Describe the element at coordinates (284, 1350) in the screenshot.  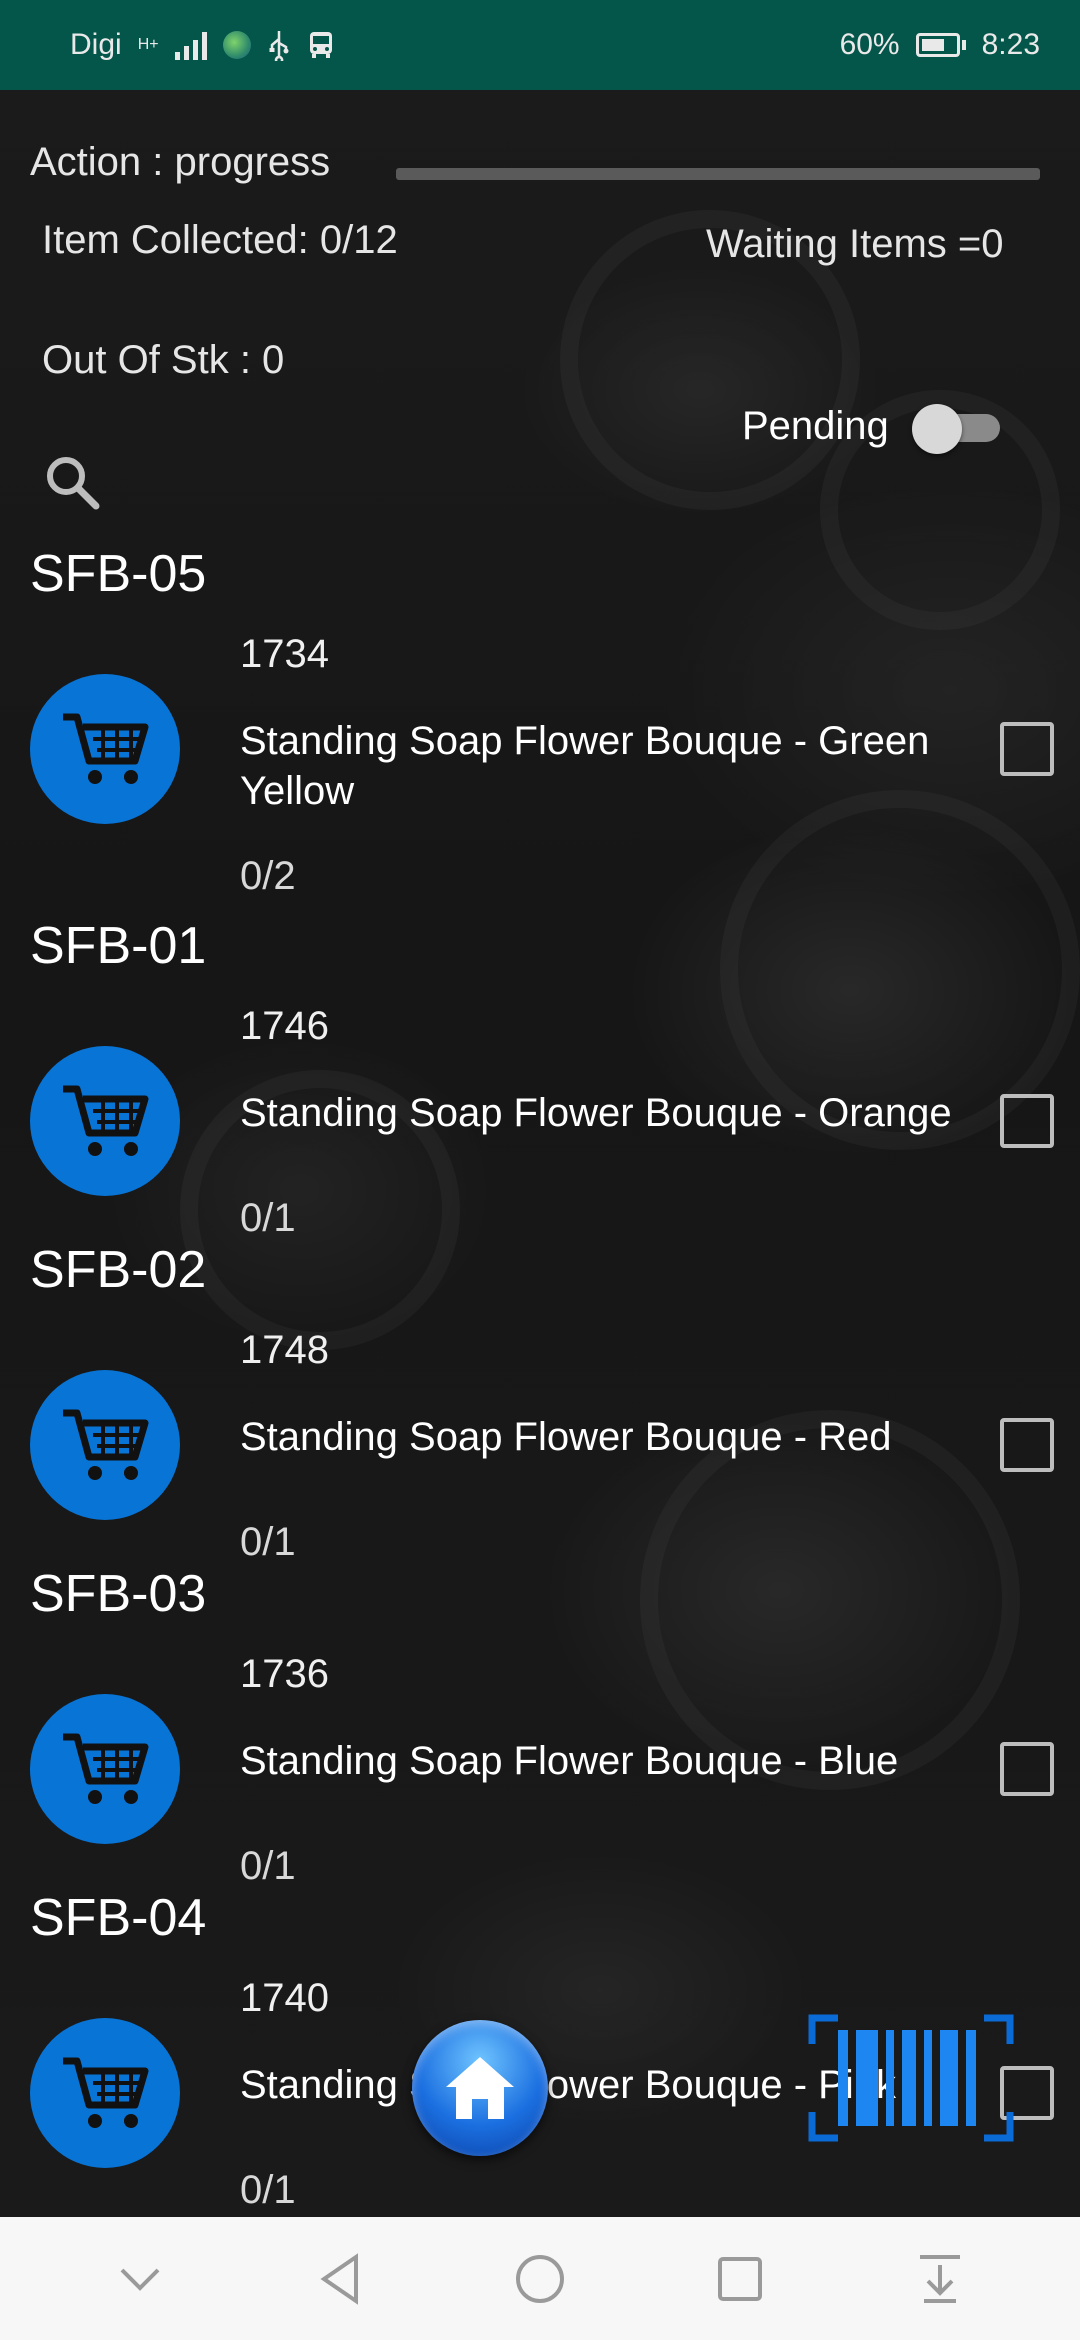
I see `item-code: 1748` at that location.